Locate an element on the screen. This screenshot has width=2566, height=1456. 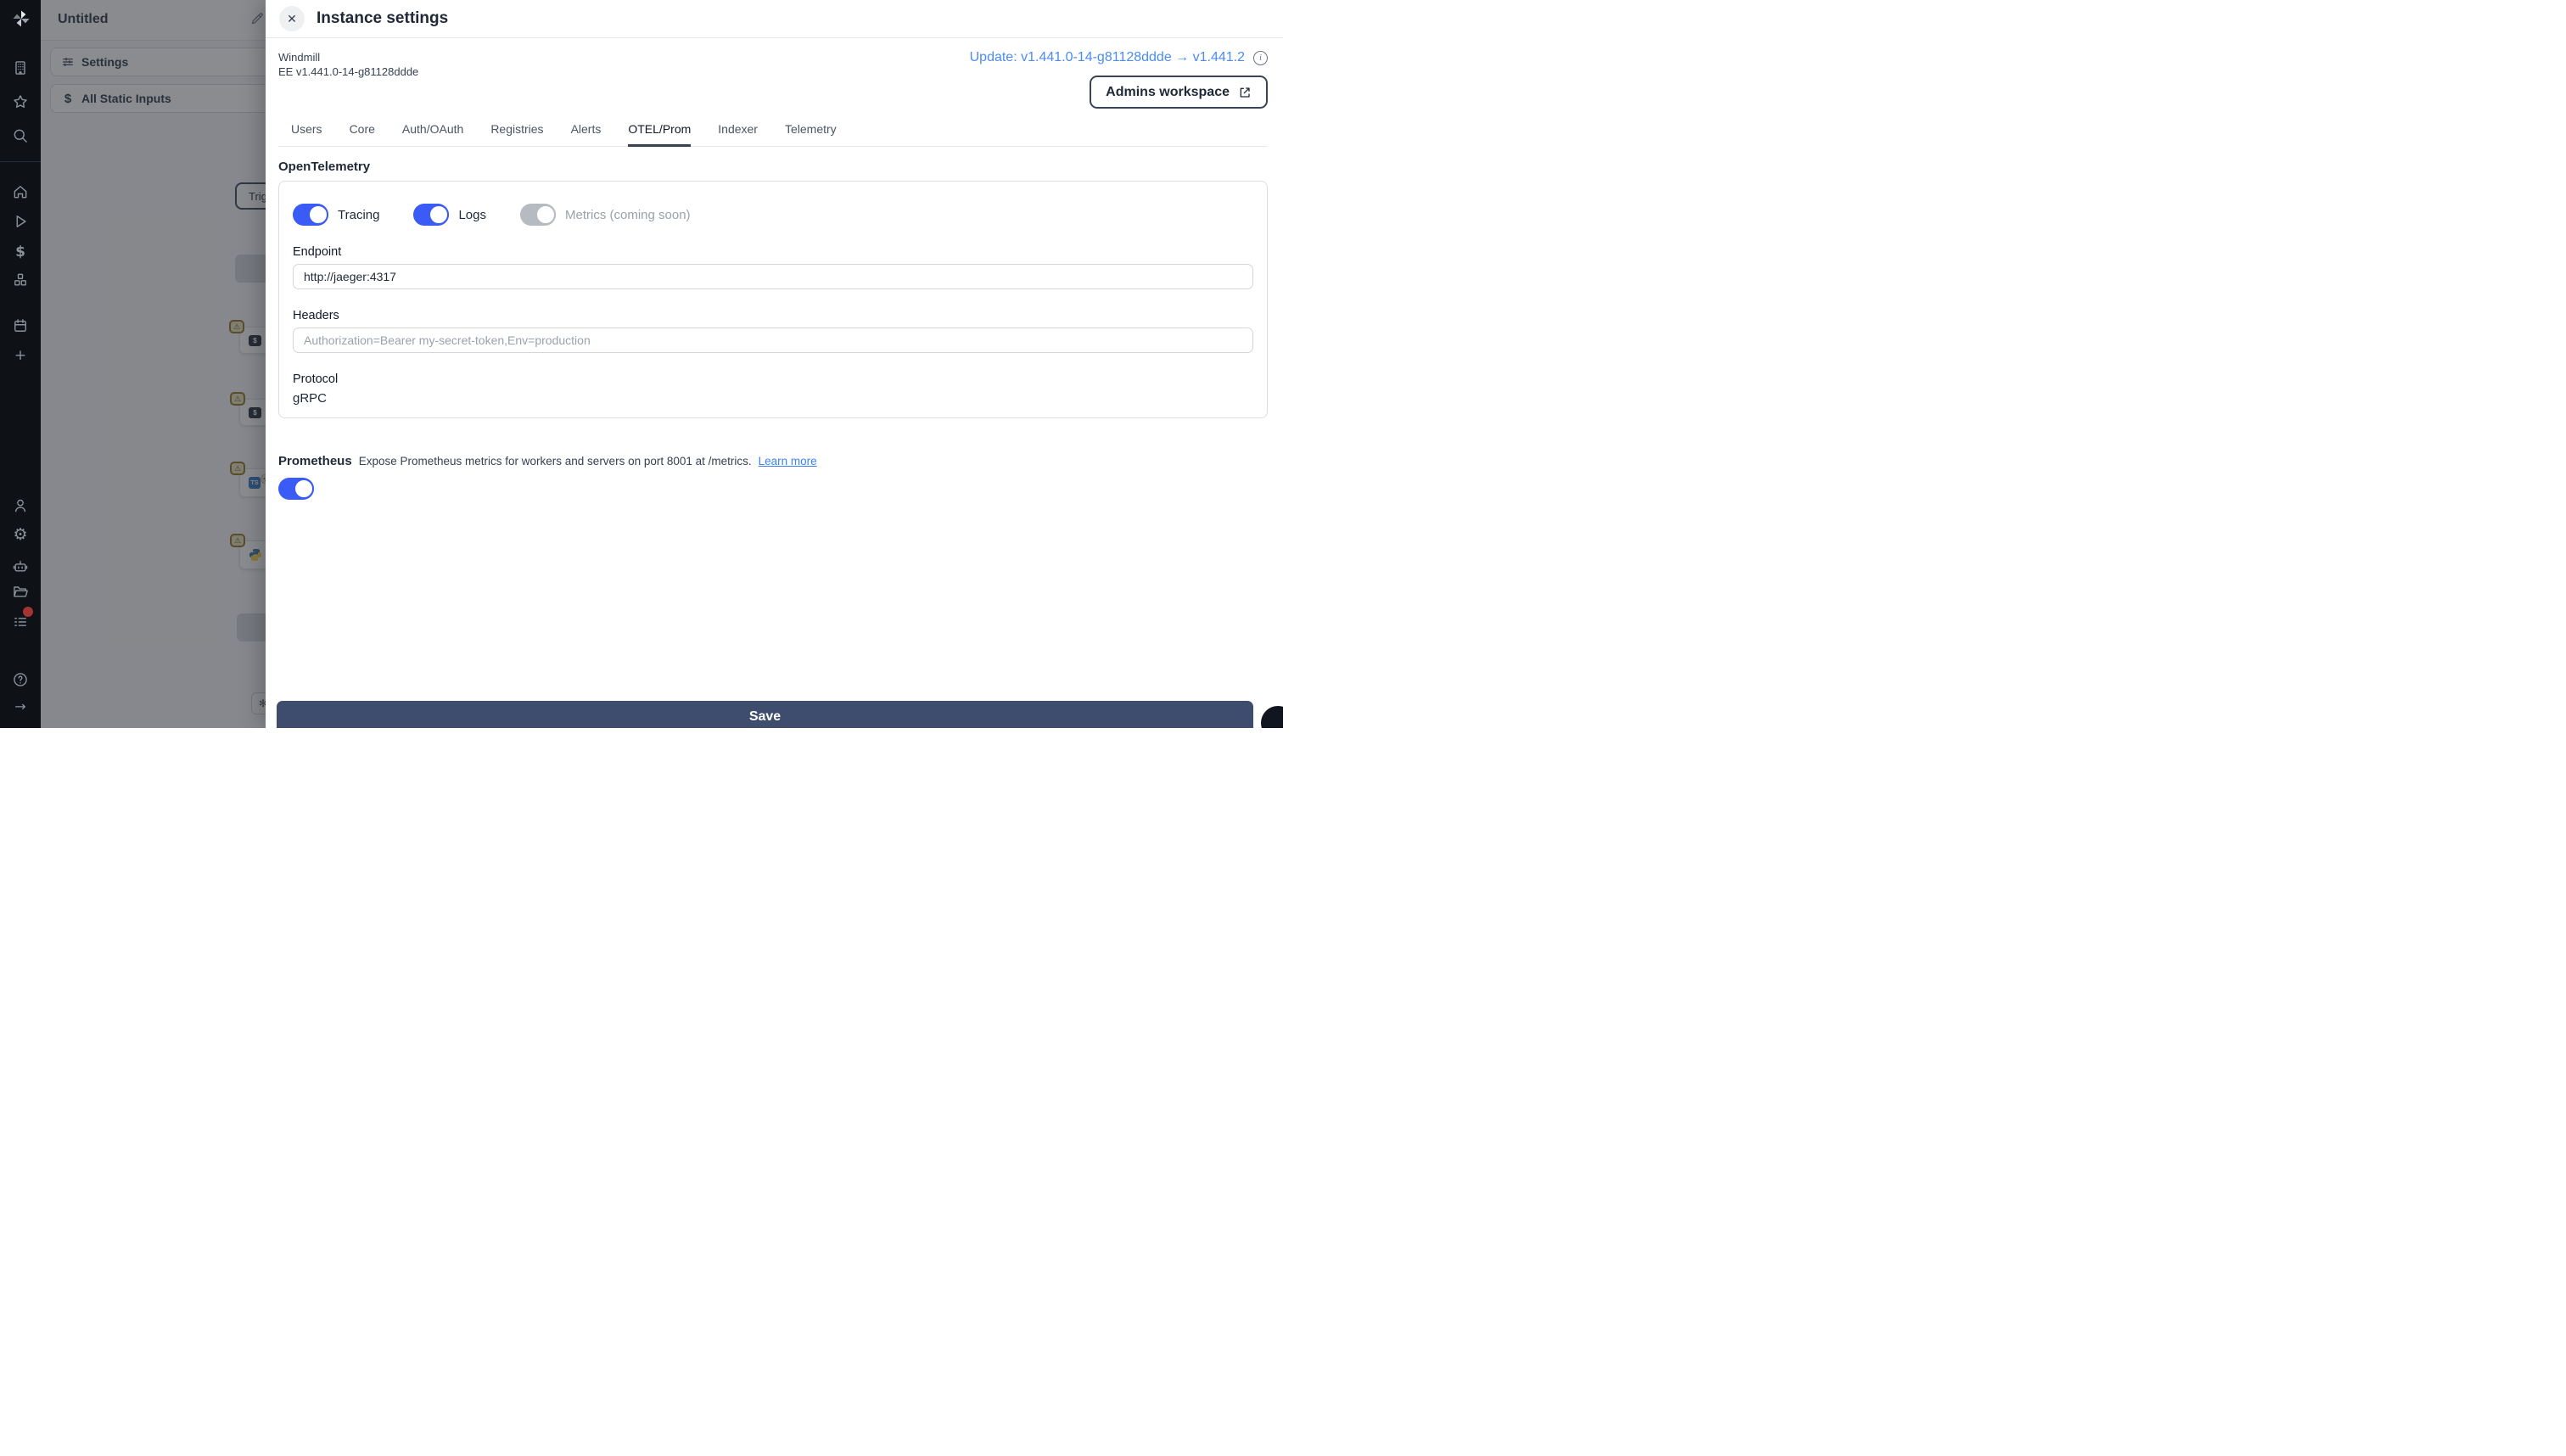
admins-workspace-label: Admins workspace is located at coordinates (1168, 92).